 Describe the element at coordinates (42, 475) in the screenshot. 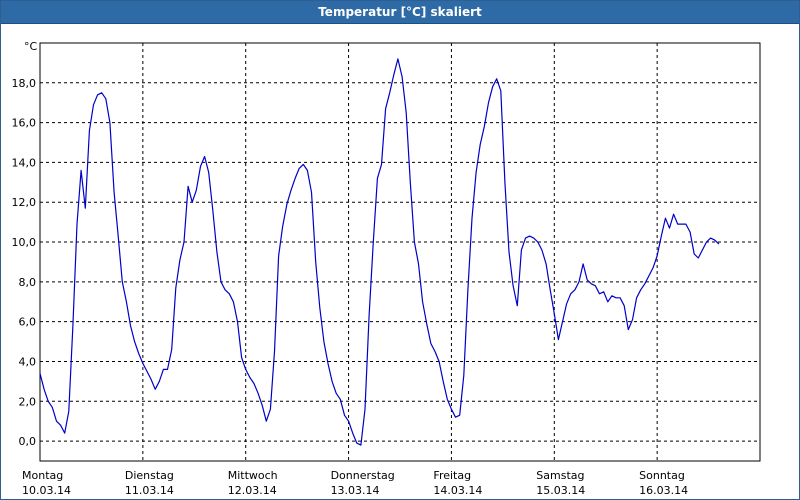

I see `x-tick-day-label: Montag` at that location.